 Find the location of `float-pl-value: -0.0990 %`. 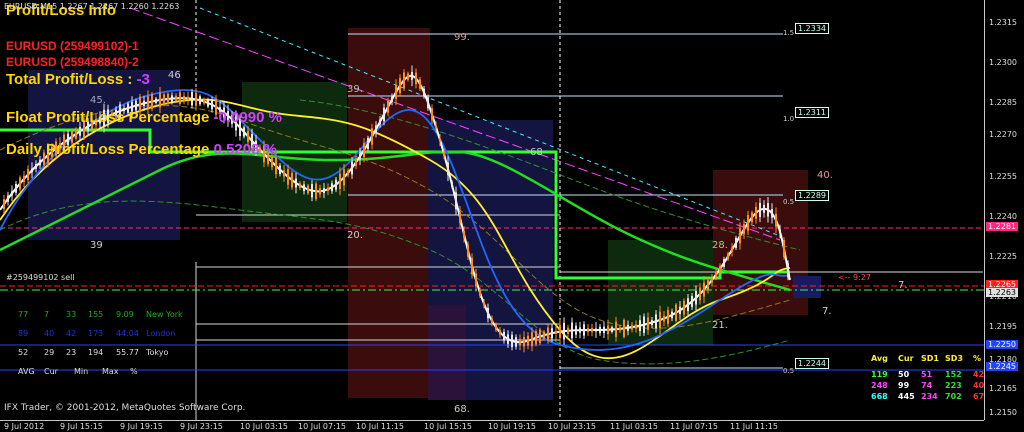

float-pl-value: -0.0990 % is located at coordinates (247, 117).